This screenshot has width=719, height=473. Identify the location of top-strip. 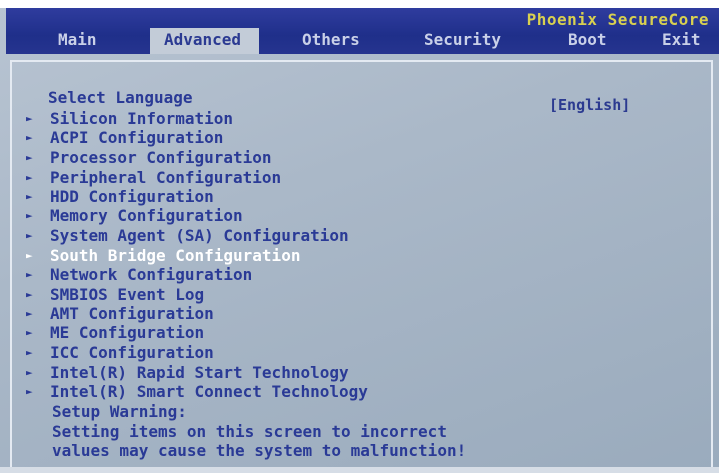
(359, 4).